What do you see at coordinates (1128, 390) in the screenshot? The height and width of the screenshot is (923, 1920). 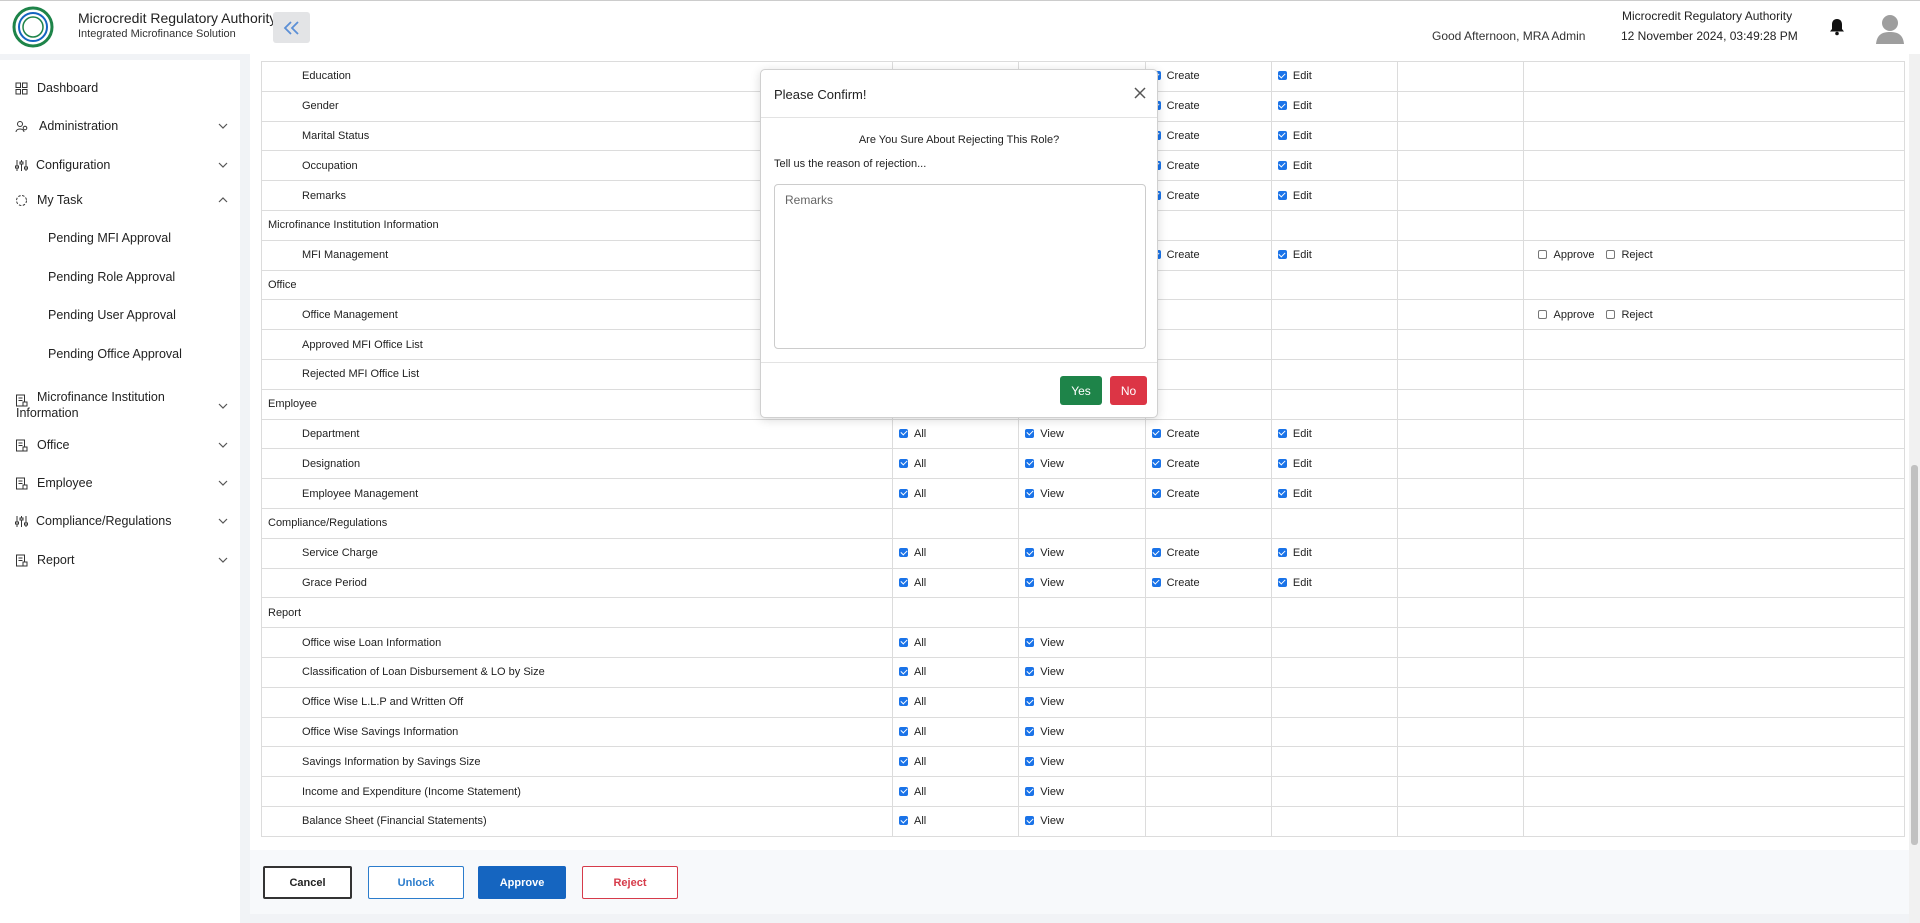 I see `no-button: No` at bounding box center [1128, 390].